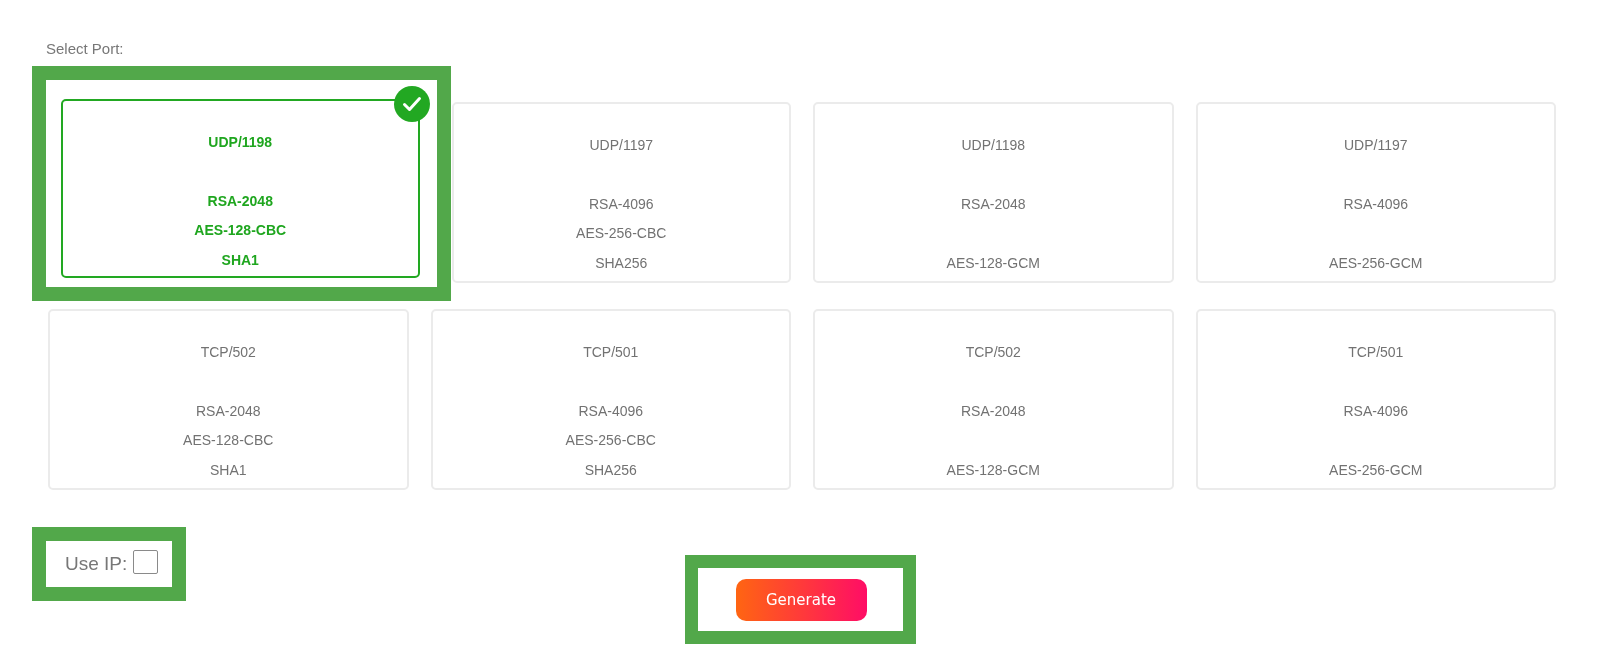  I want to click on port-option-card: TCP/501 RSA-4096 AES-256-CBC SHA256, so click(610, 399).